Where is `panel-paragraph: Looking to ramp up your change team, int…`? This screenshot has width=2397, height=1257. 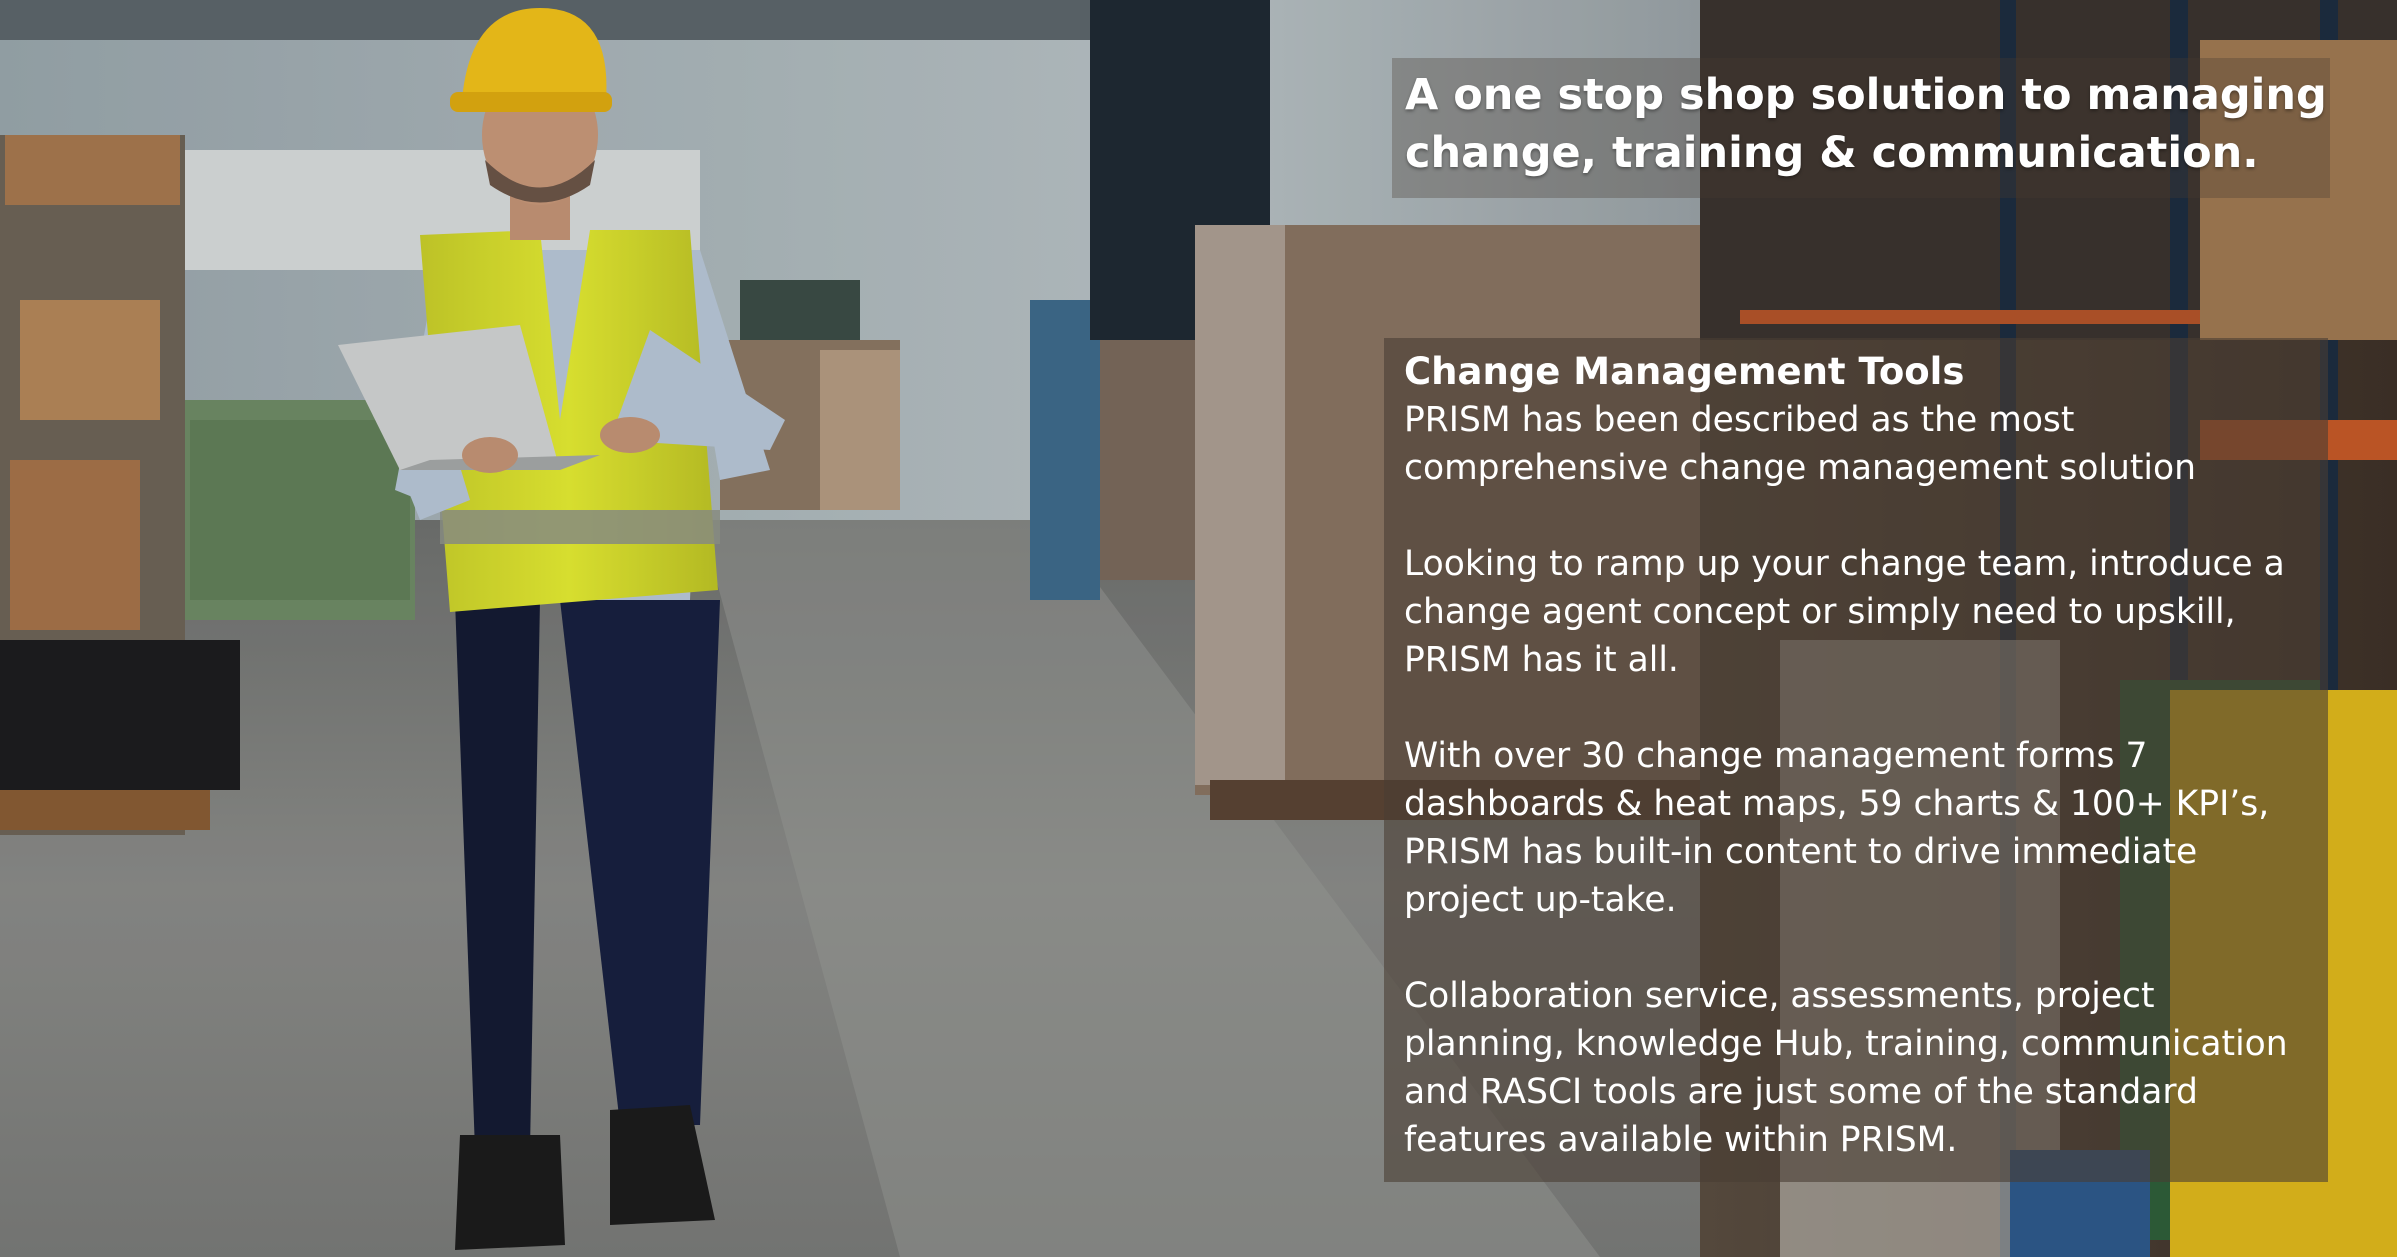 panel-paragraph: Looking to ramp up your change team, int… is located at coordinates (1844, 612).